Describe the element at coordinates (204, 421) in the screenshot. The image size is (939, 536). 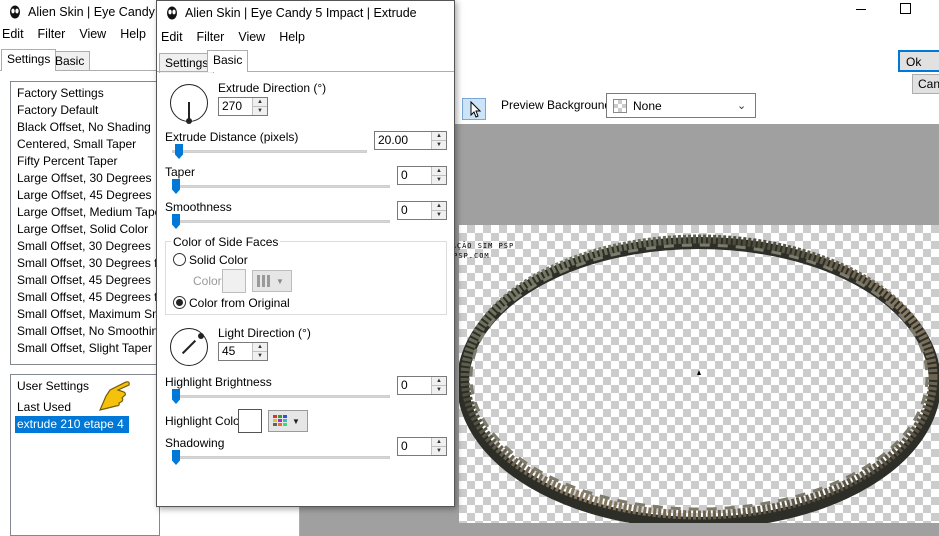
I see `highlight-color-label: Highlight Color` at that location.